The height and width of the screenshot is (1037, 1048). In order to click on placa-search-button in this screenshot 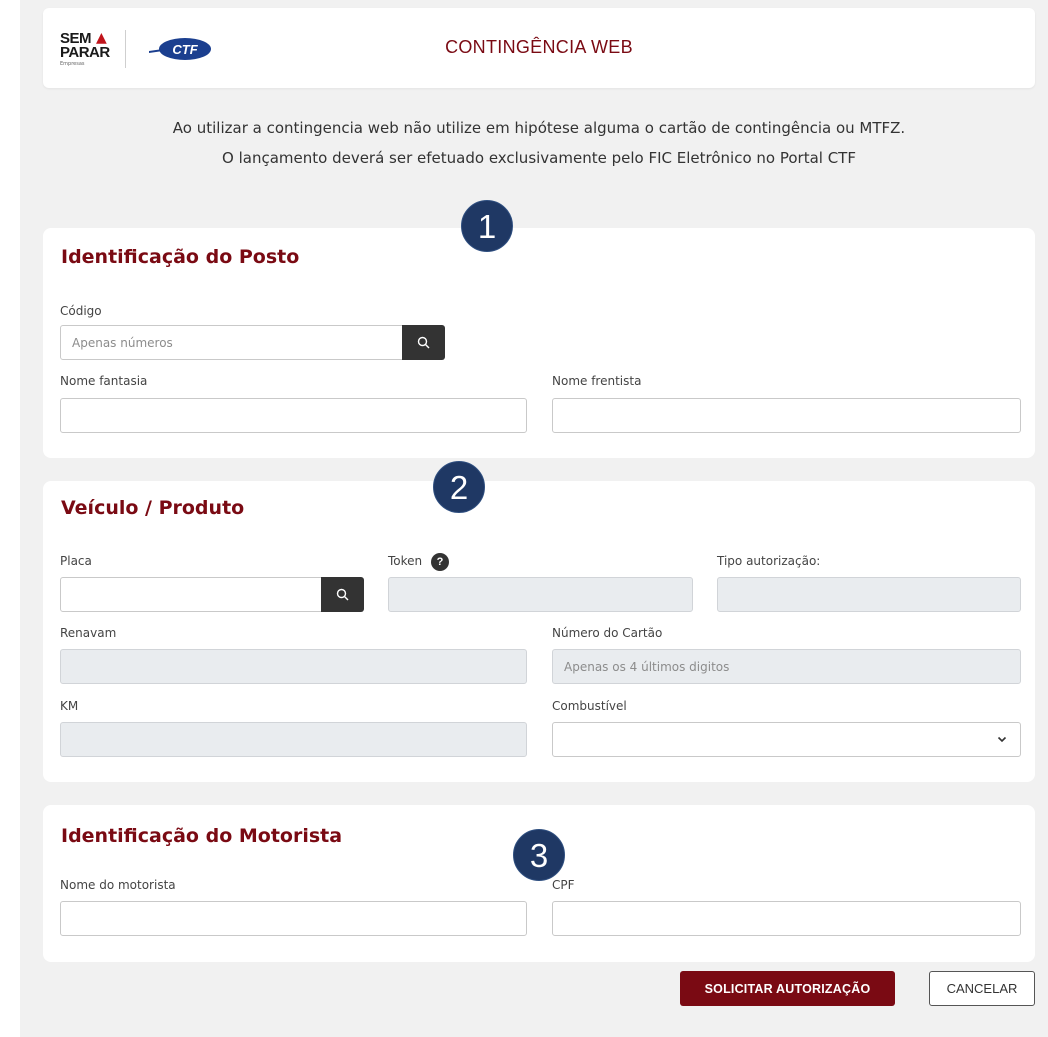, I will do `click(342, 594)`.